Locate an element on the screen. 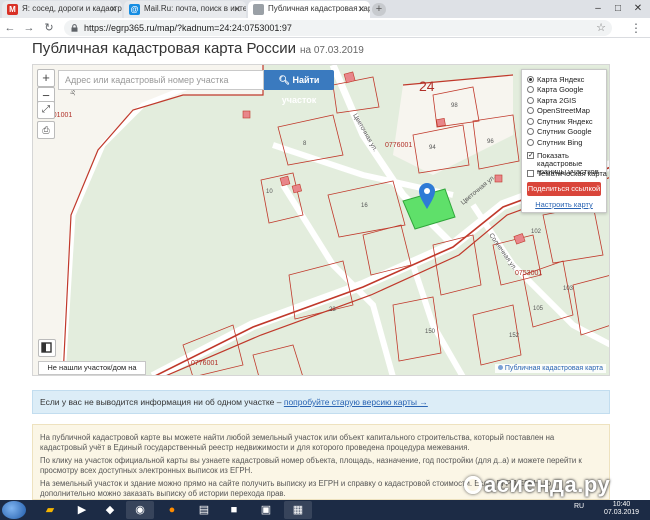 This screenshot has width=650, height=520. media-player-icon: ▶ is located at coordinates (82, 510).